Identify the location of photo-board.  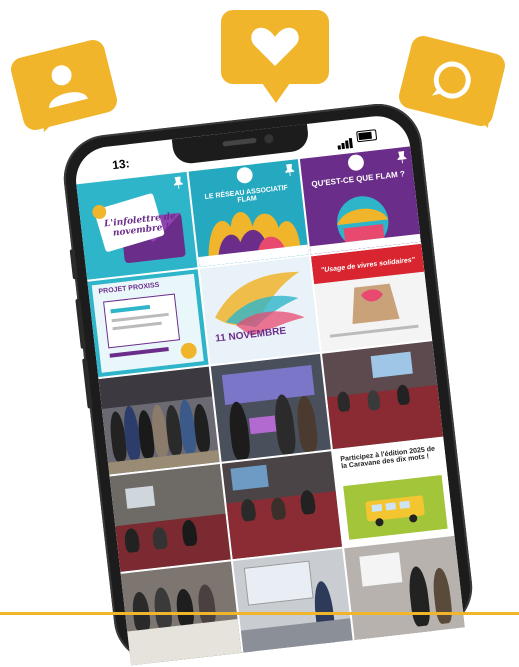
(381, 569).